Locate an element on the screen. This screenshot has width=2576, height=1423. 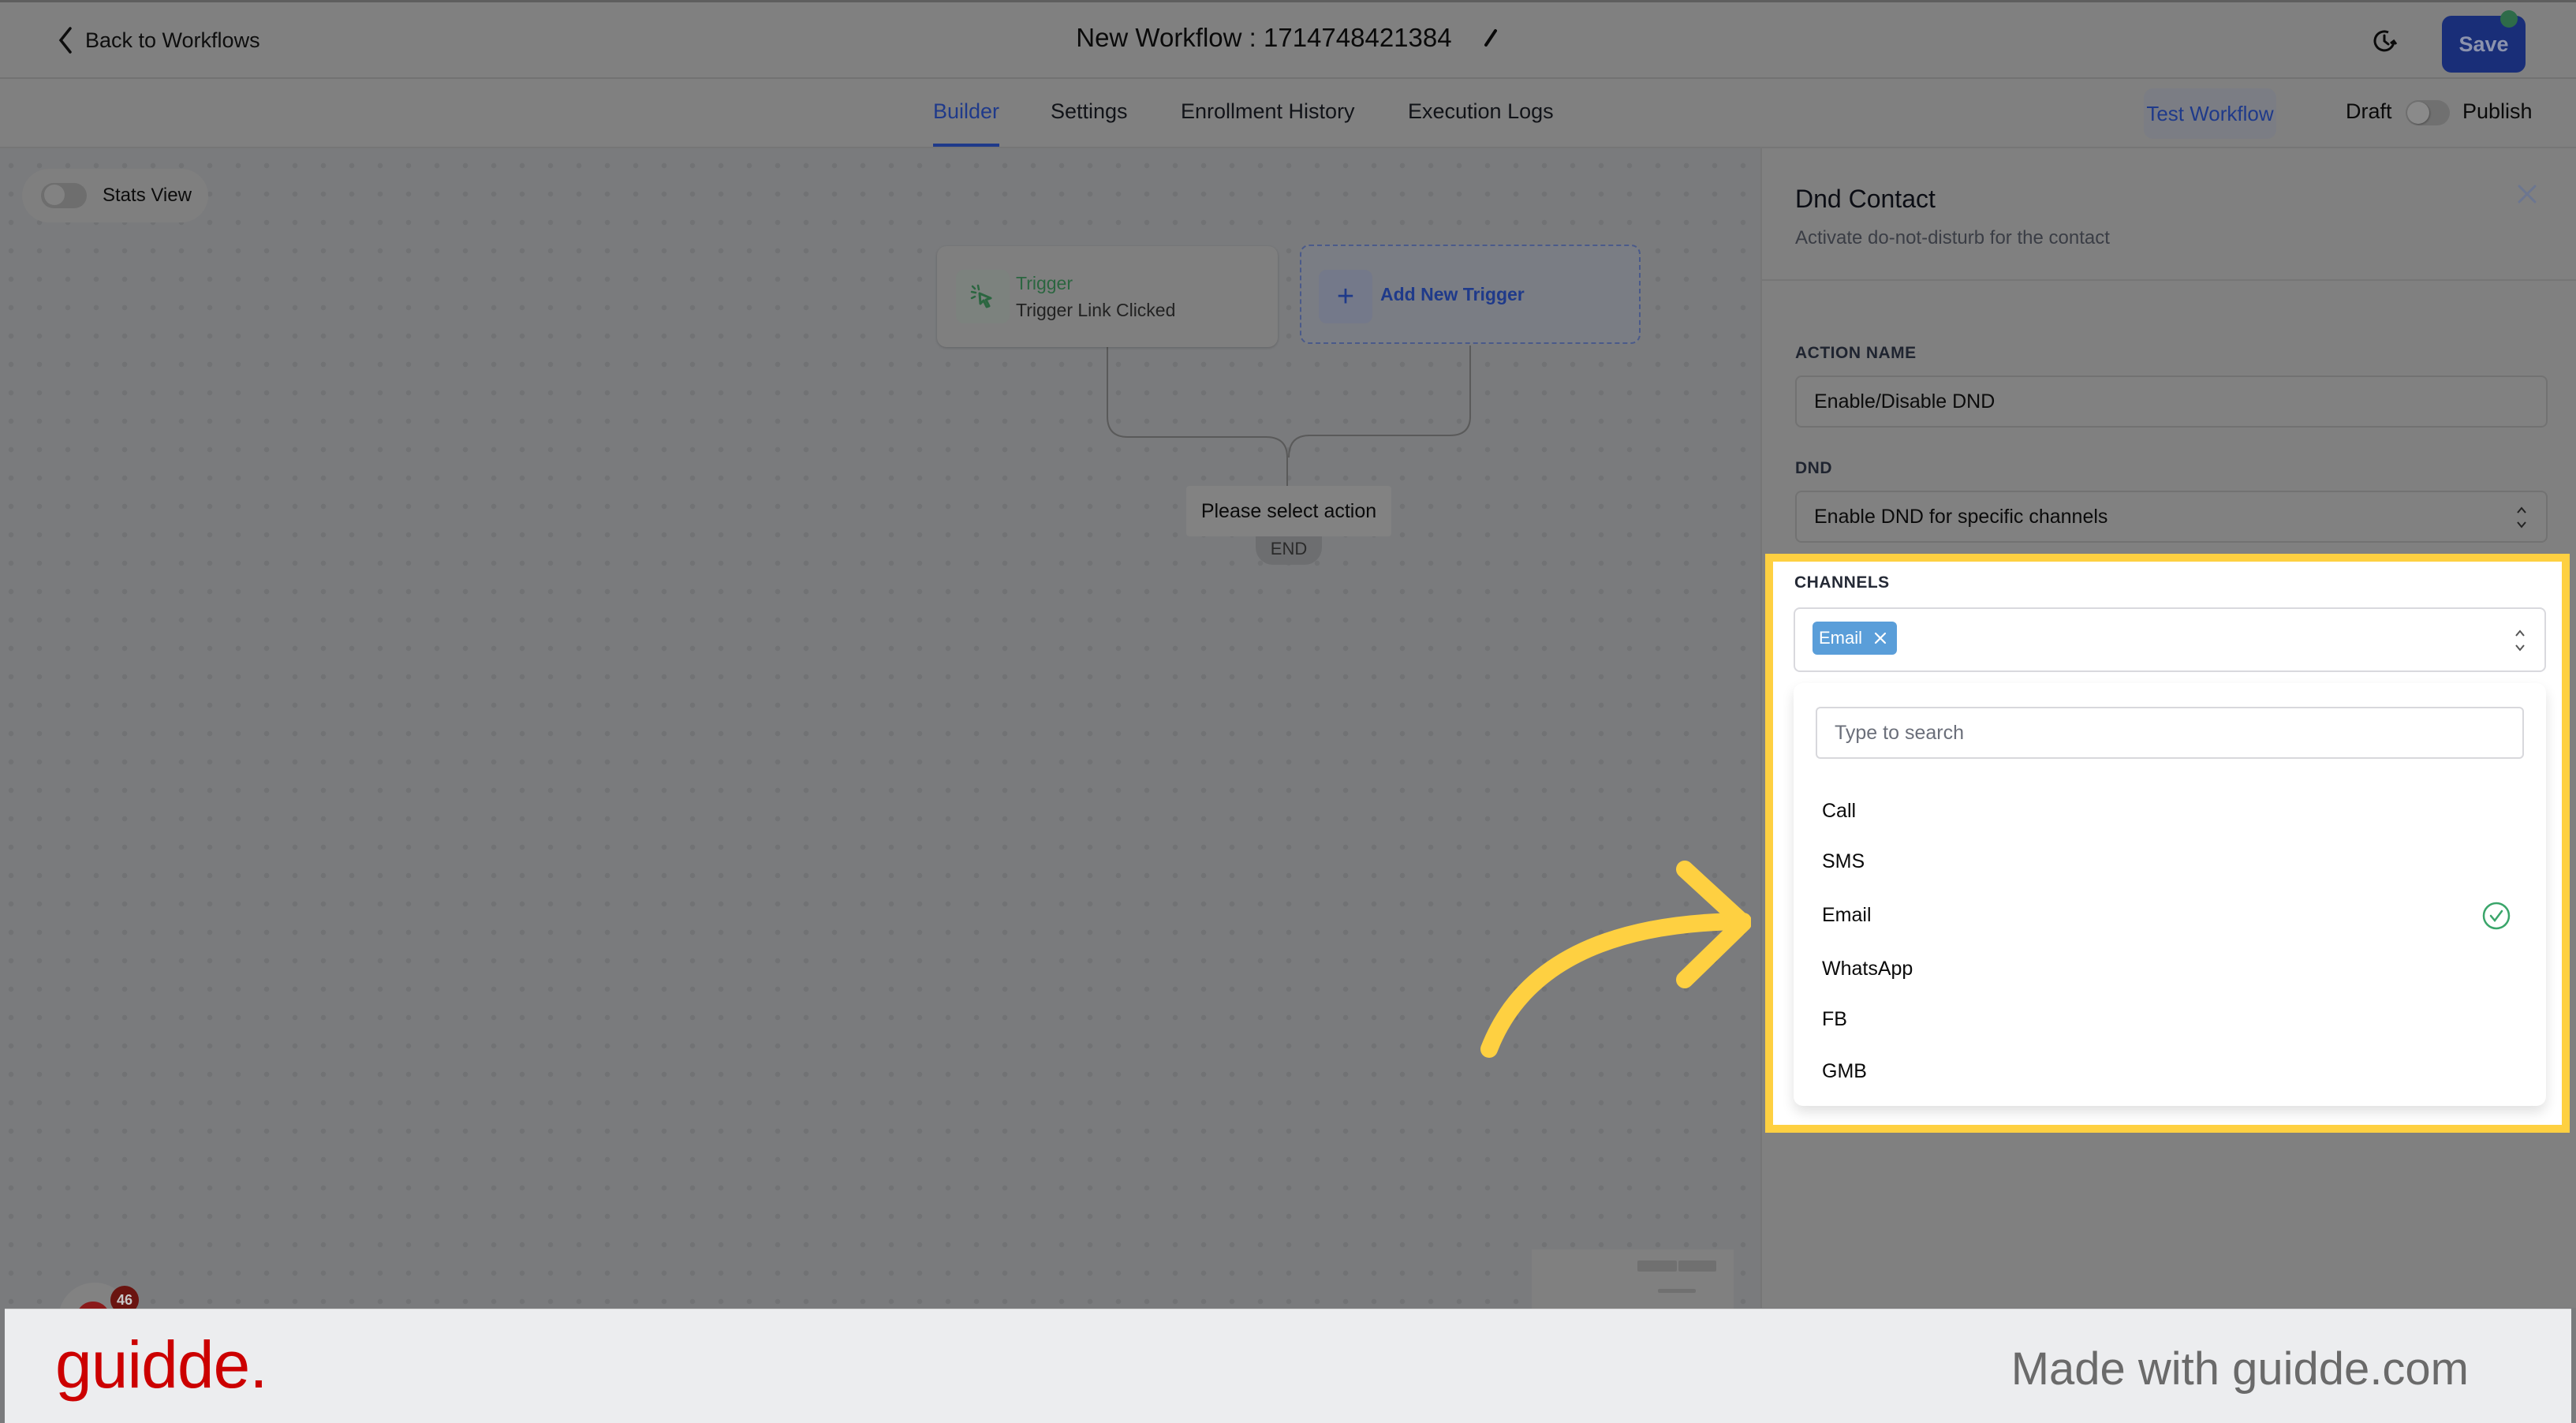
divider is located at coordinates (2169, 280).